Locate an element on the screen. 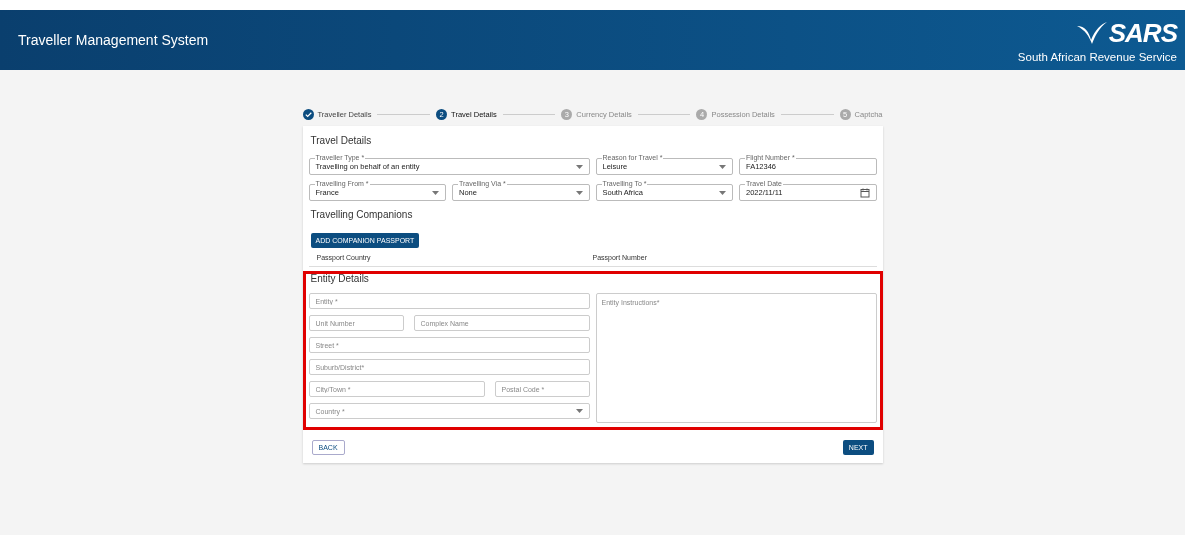 The width and height of the screenshot is (1185, 535). logo-icon is located at coordinates (1091, 33).